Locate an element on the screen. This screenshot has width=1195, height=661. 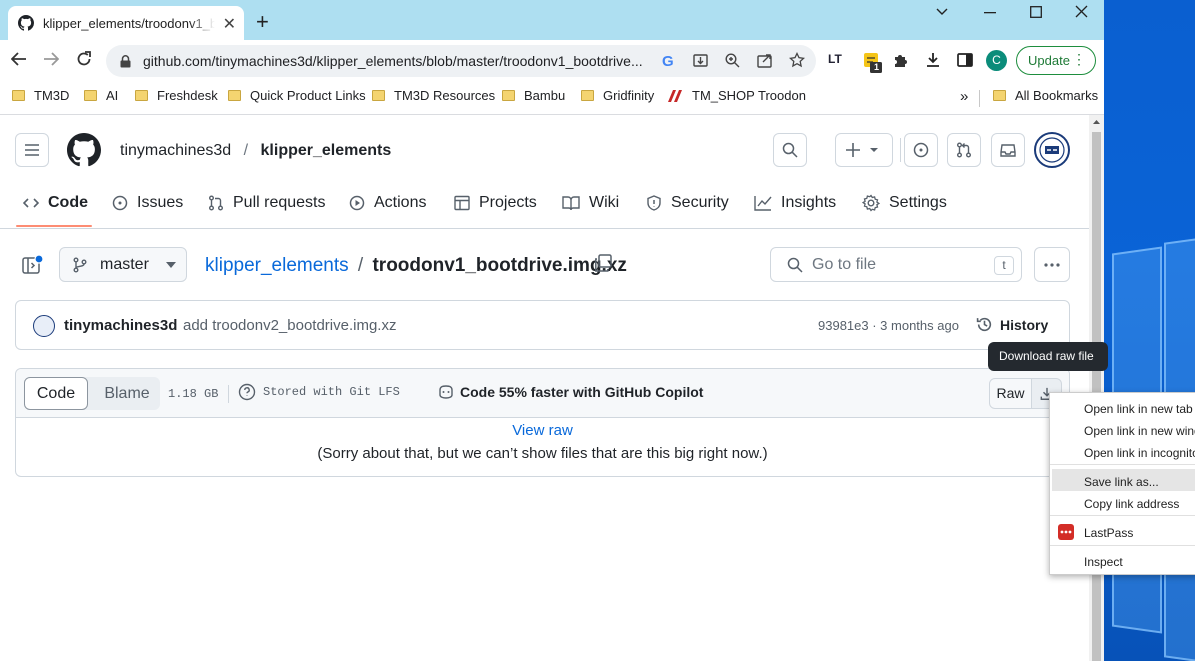
minimize-icon is located at coordinates (990, 13).